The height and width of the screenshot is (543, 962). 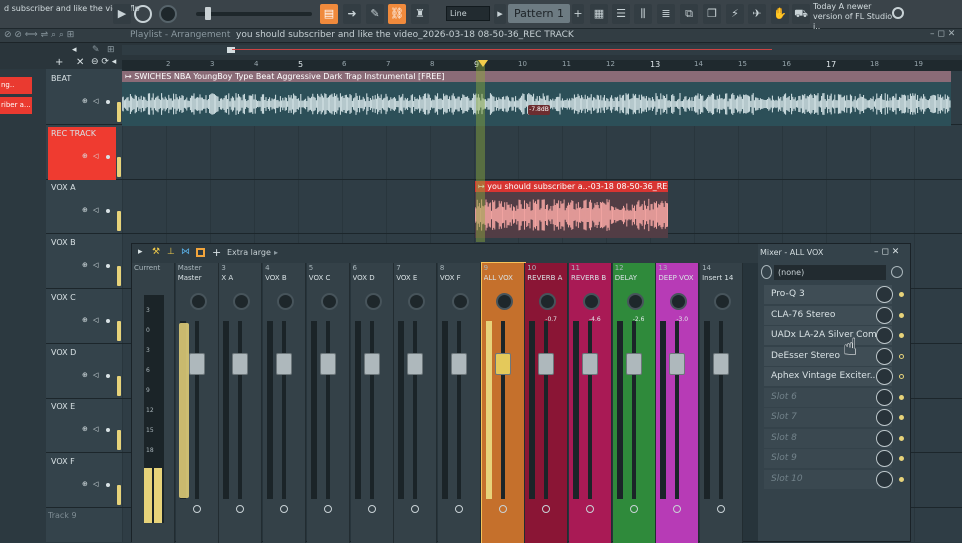 What do you see at coordinates (571, 215) in the screenshot?
I see `rec-waveform` at bounding box center [571, 215].